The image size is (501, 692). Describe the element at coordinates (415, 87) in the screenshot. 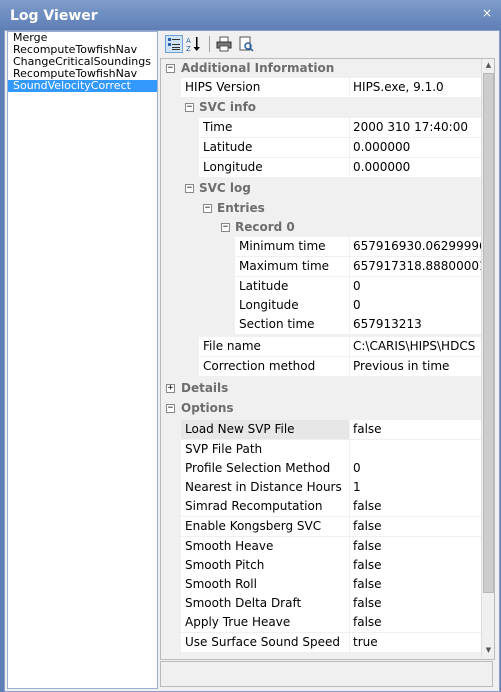

I see `property-value: HIPS.exe, 9.1.0` at that location.